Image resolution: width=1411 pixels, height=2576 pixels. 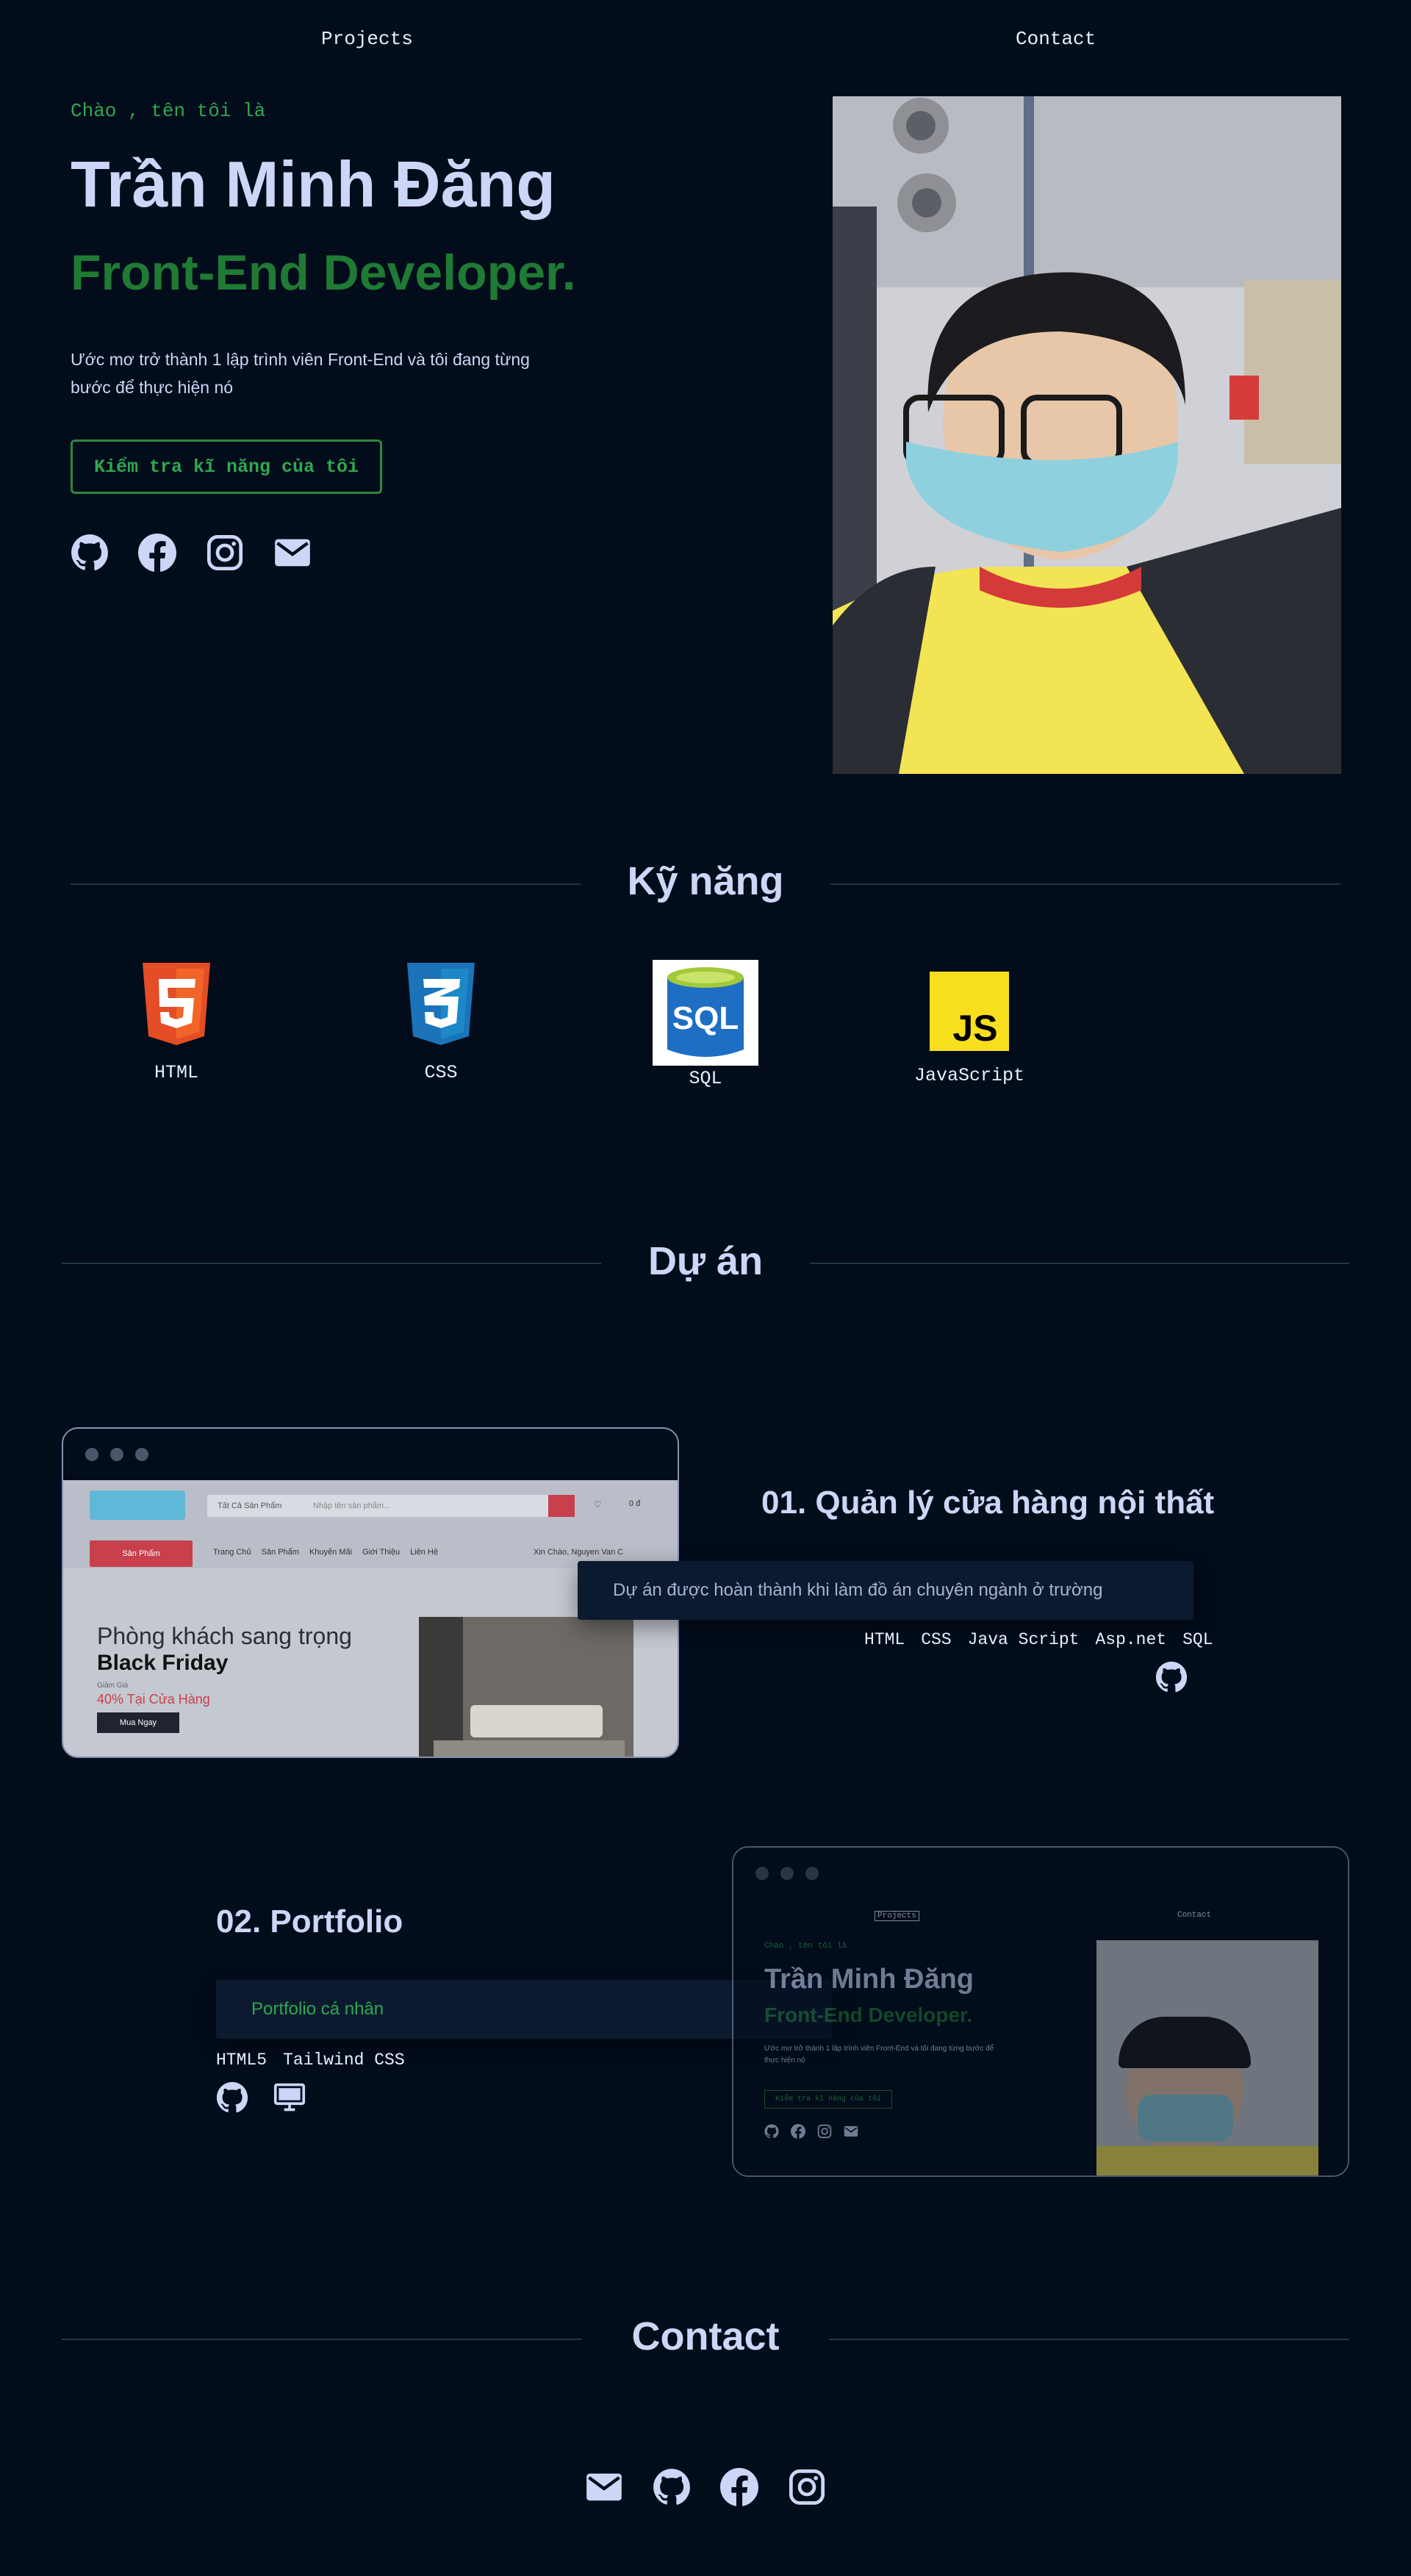 I want to click on tech-item: HTML5, so click(x=242, y=2060).